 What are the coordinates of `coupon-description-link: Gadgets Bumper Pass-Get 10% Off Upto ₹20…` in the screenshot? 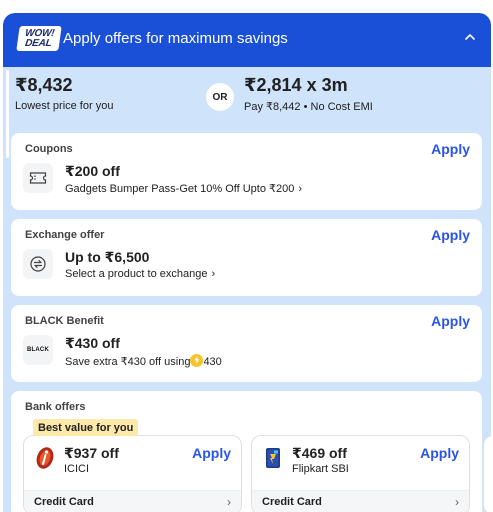 It's located at (183, 188).